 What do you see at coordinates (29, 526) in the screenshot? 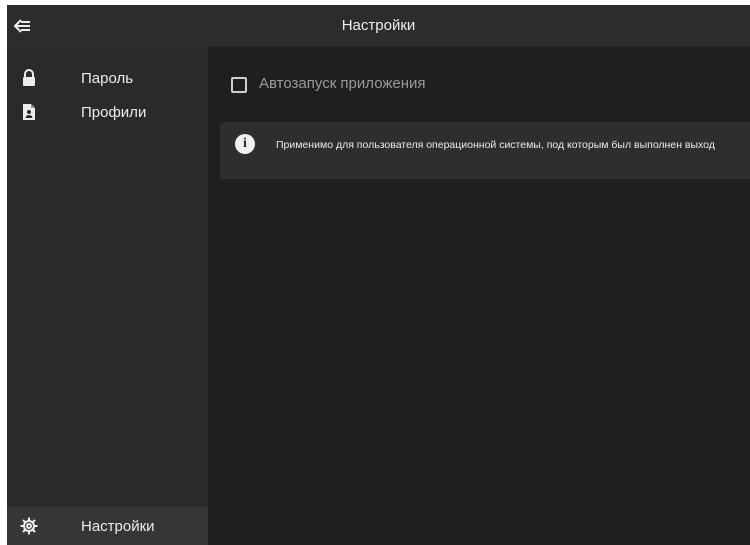
I see `gear-icon` at bounding box center [29, 526].